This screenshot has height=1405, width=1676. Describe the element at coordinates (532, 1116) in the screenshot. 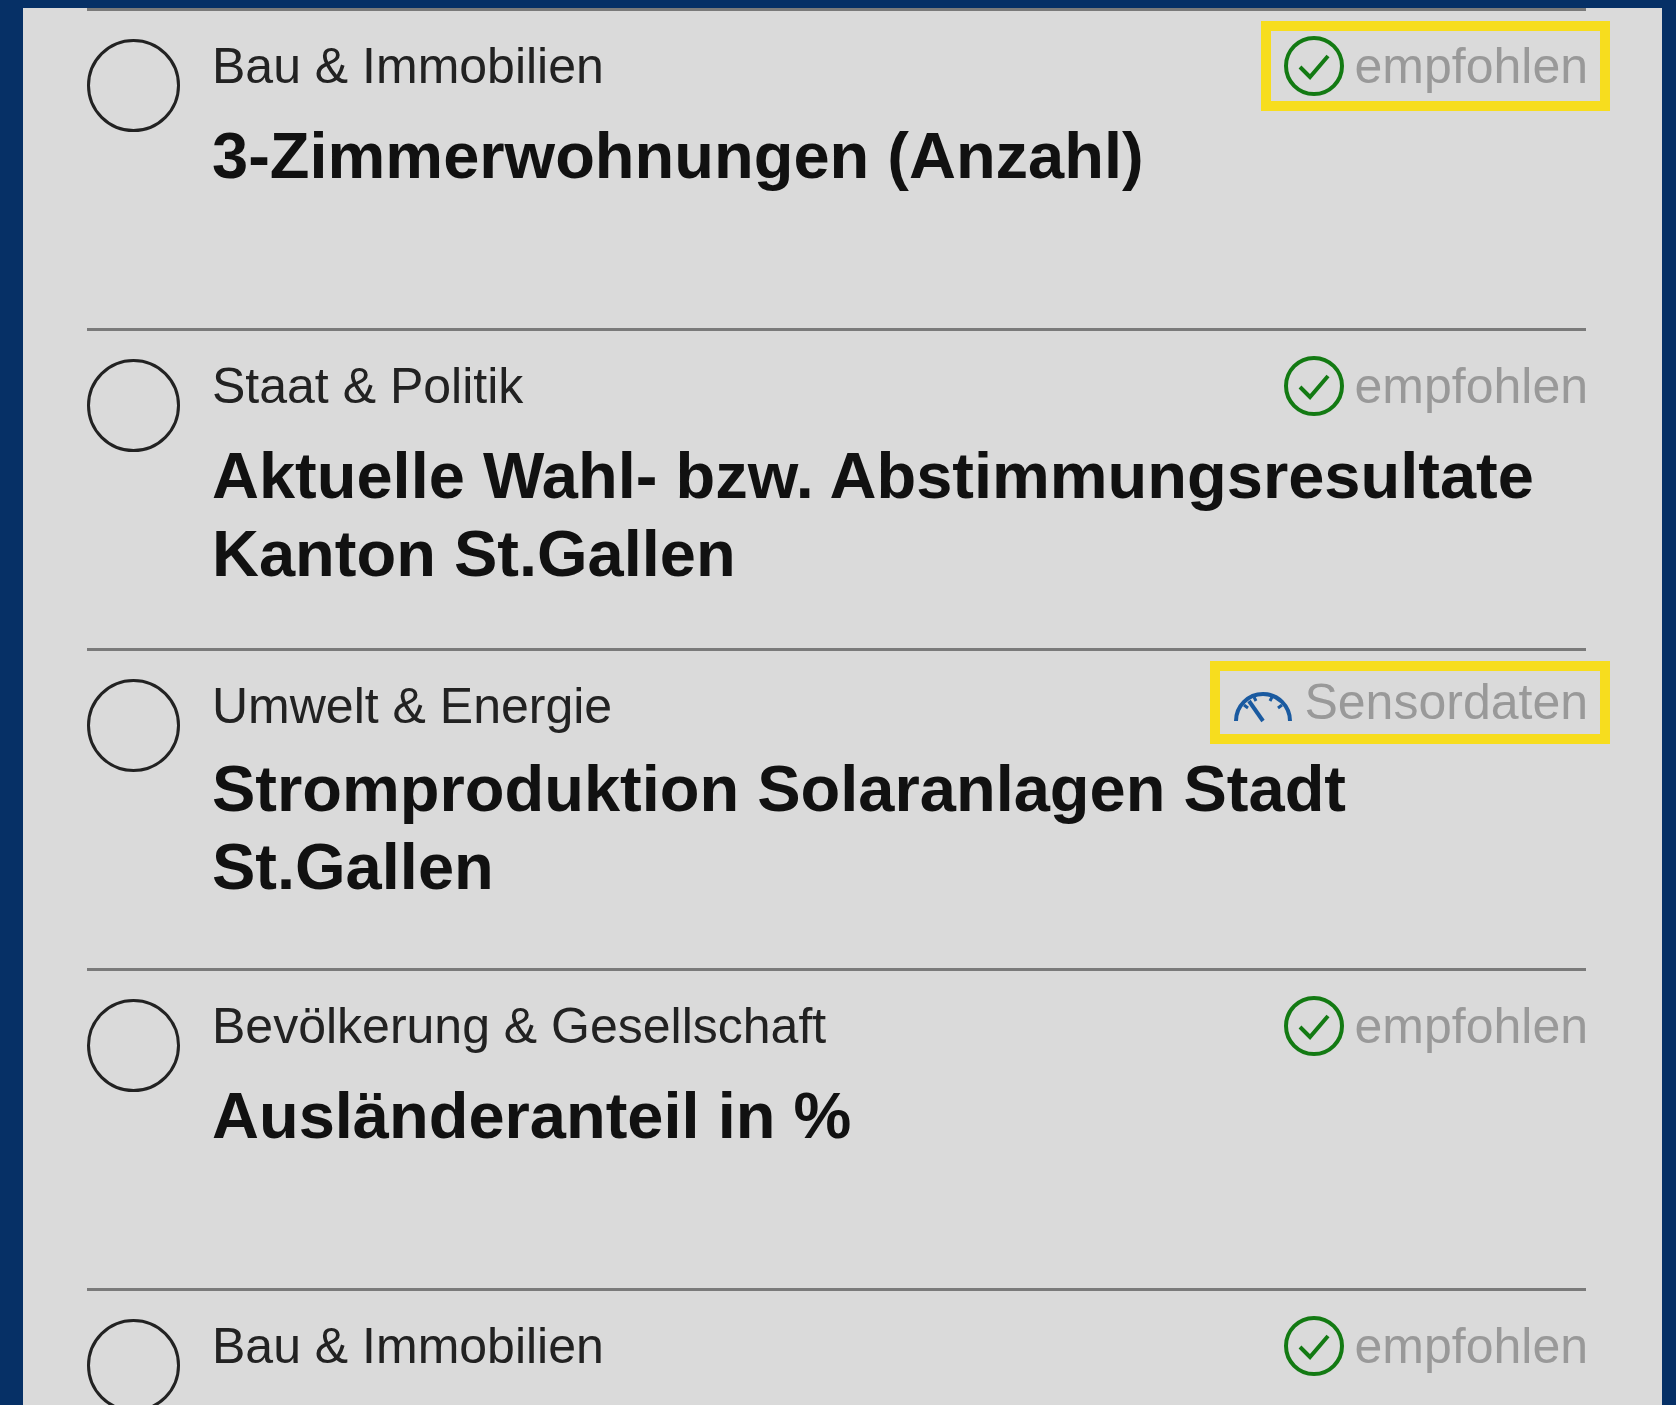

I see `dataset-title: Ausländeranteil in %` at that location.